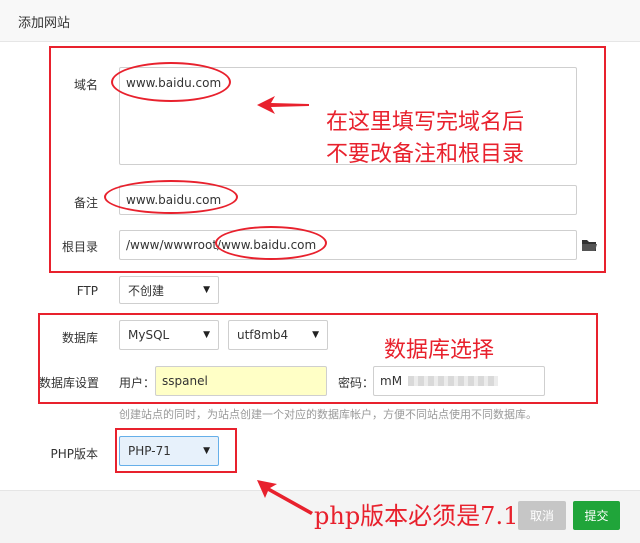 The width and height of the screenshot is (640, 543). Describe the element at coordinates (171, 82) in the screenshot. I see `annotation-oval-domain` at that location.